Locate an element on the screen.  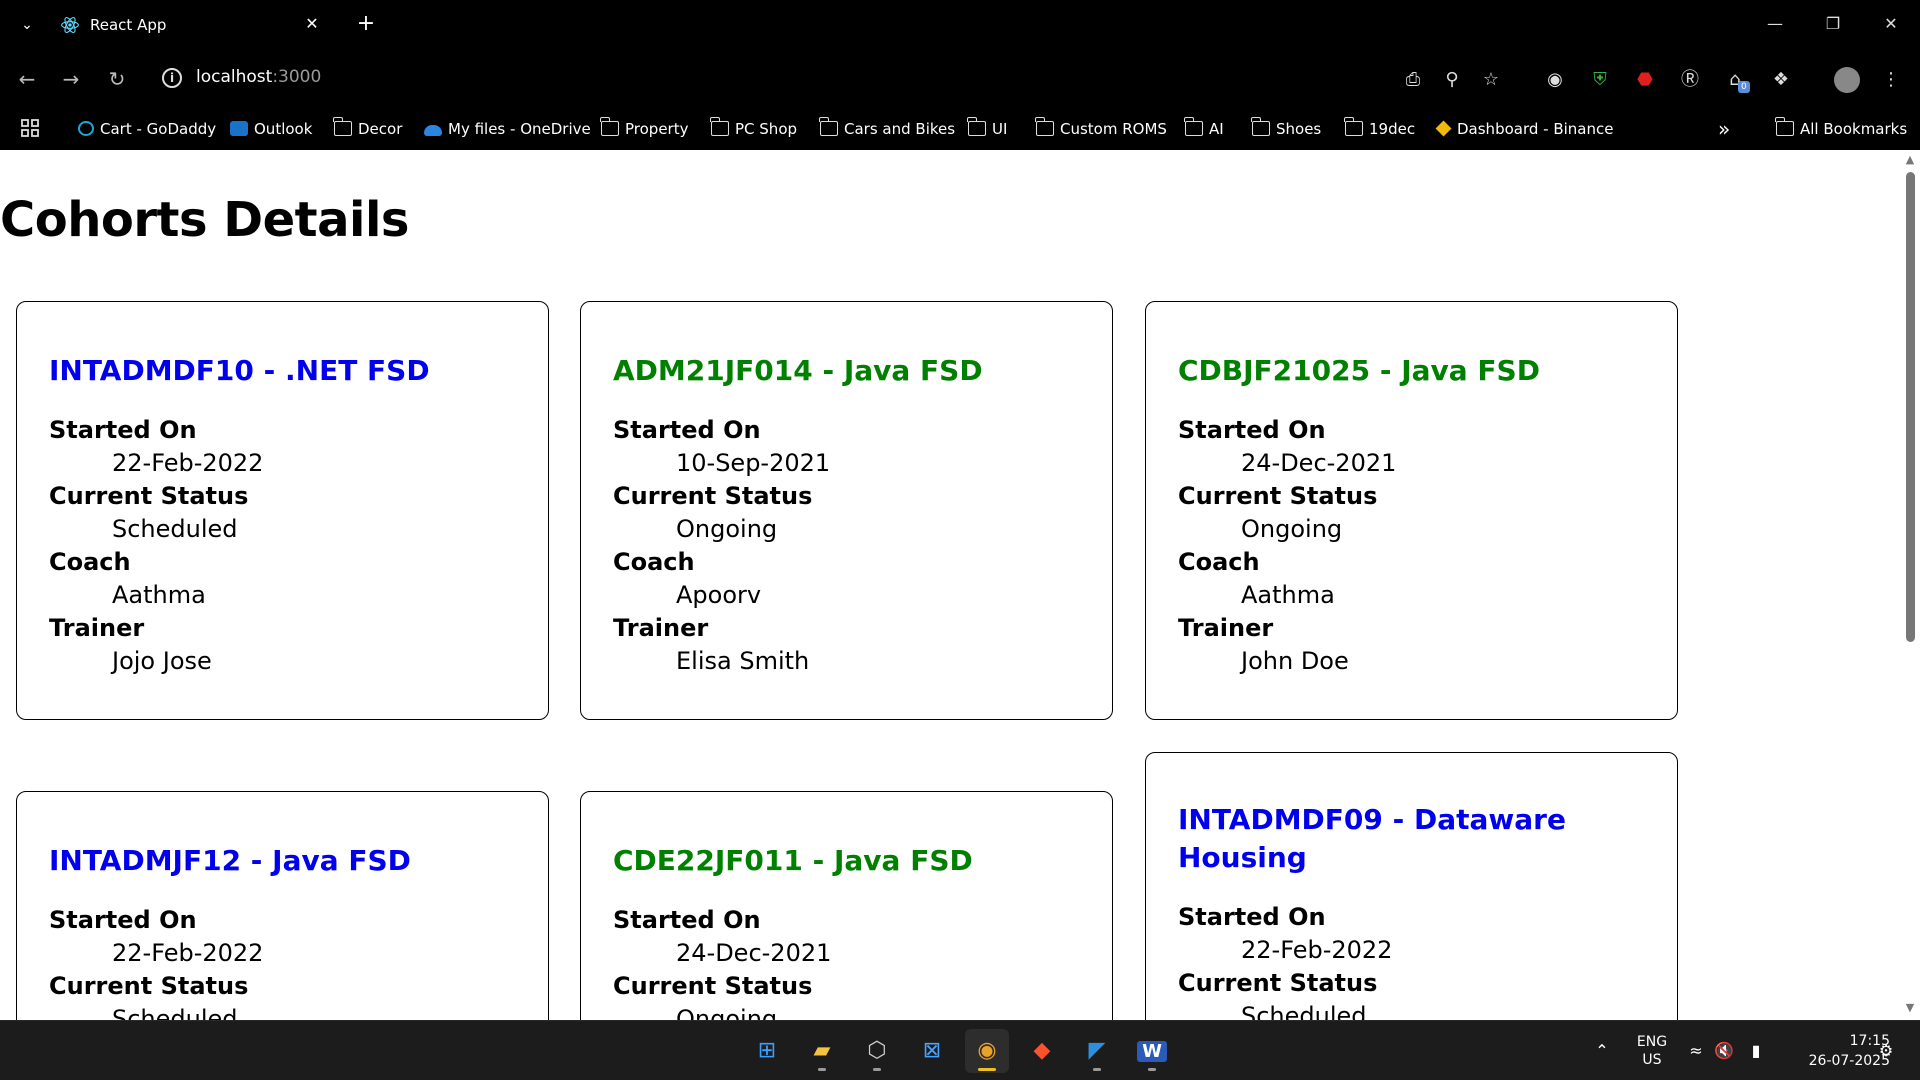
language-indicator: ENG US is located at coordinates (1652, 1051).